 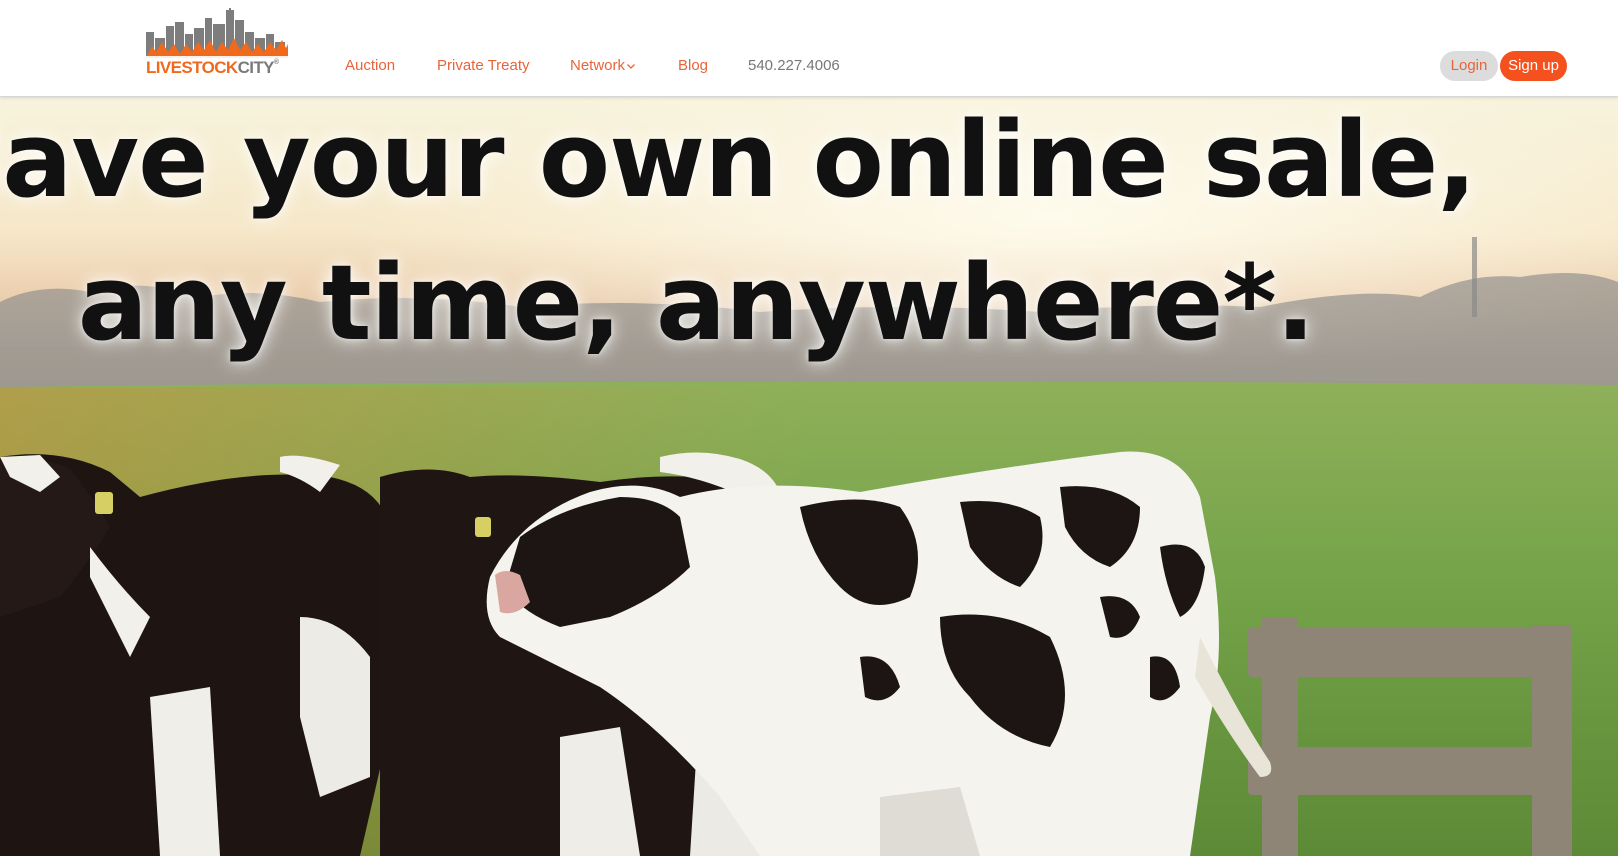 What do you see at coordinates (192, 67) in the screenshot?
I see `logo-wordmark-livestock: LIVESTOCK` at bounding box center [192, 67].